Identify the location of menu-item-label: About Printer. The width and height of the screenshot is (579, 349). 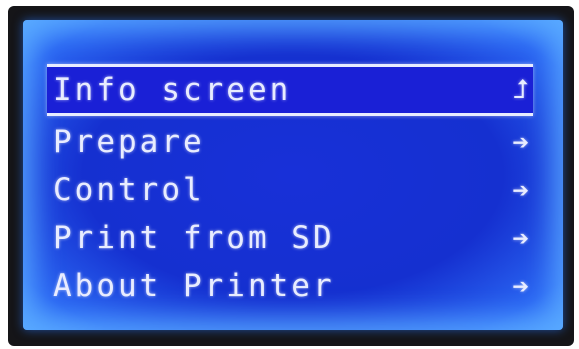
(194, 286).